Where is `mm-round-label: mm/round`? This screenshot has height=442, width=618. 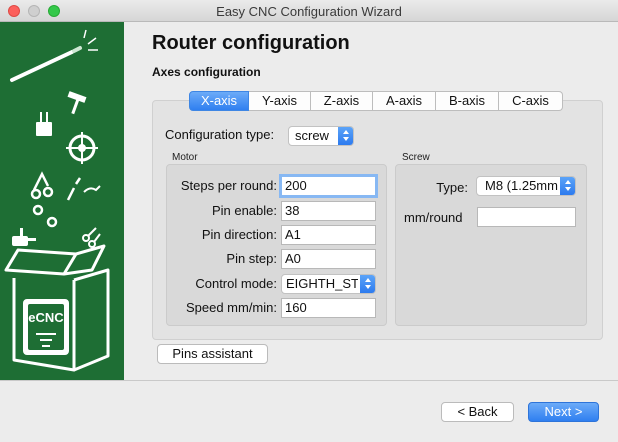
mm-round-label: mm/round is located at coordinates (433, 217).